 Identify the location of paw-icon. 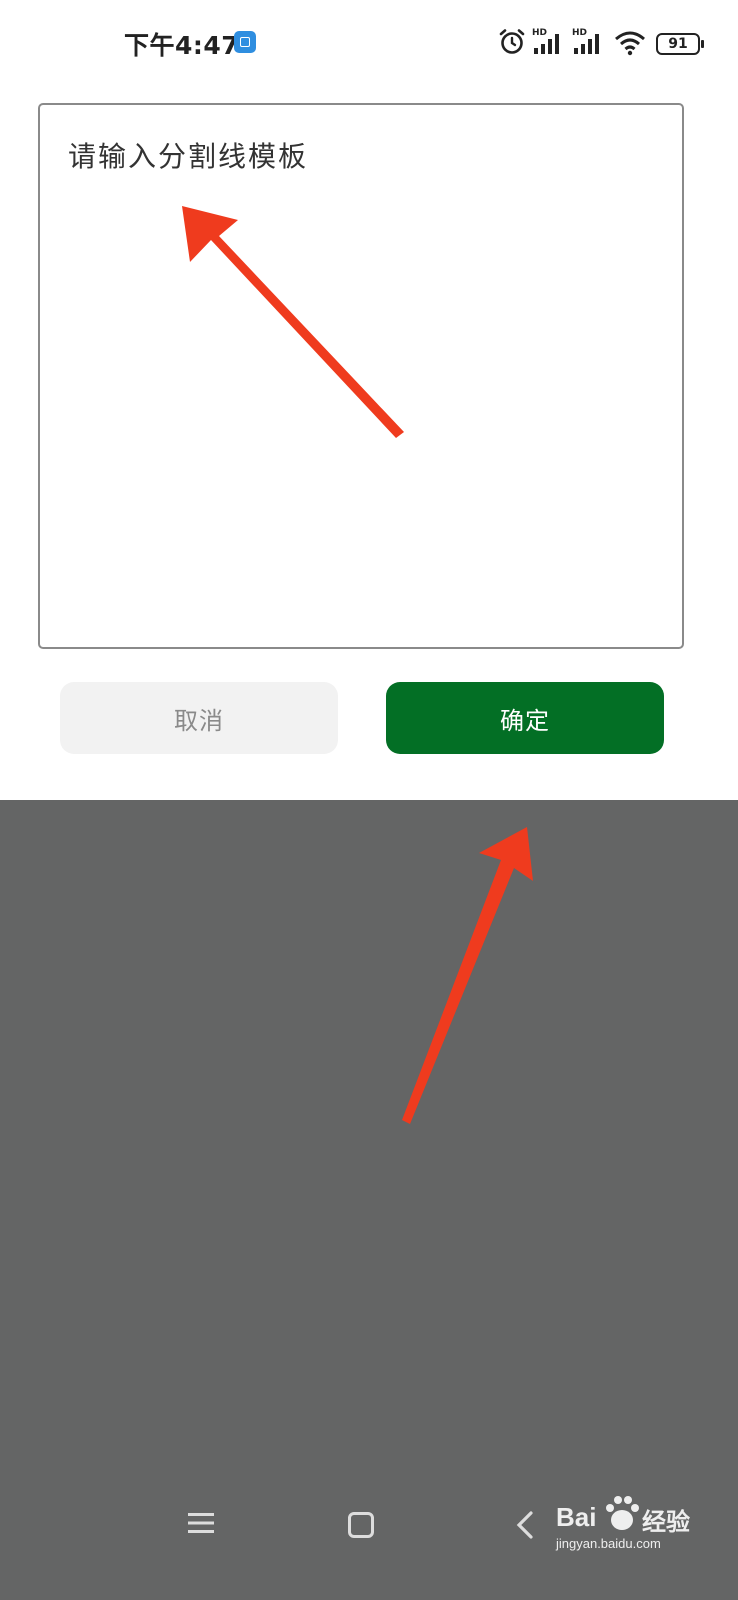
(622, 1513).